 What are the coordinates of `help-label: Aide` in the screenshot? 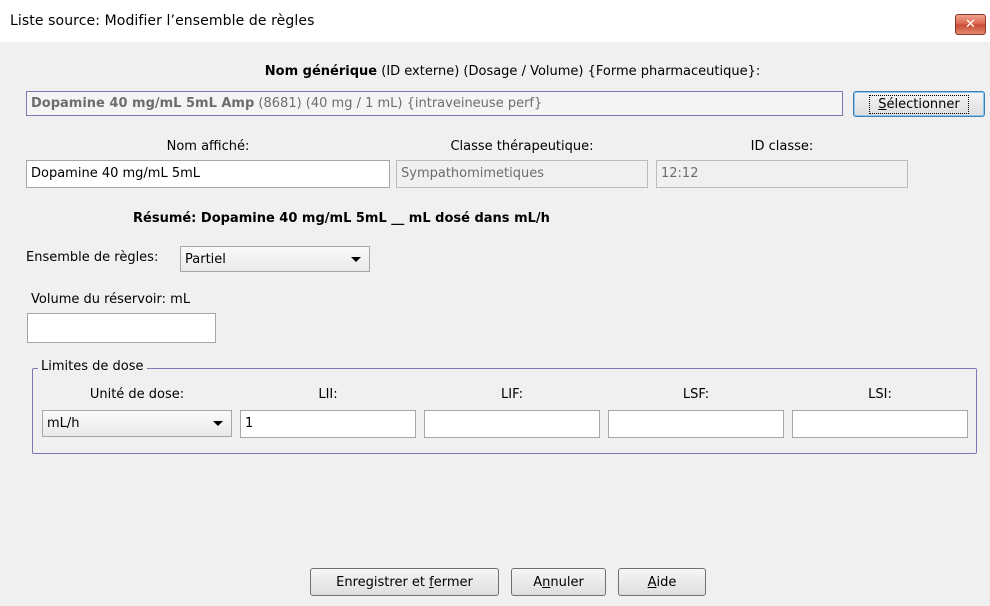 It's located at (662, 582).